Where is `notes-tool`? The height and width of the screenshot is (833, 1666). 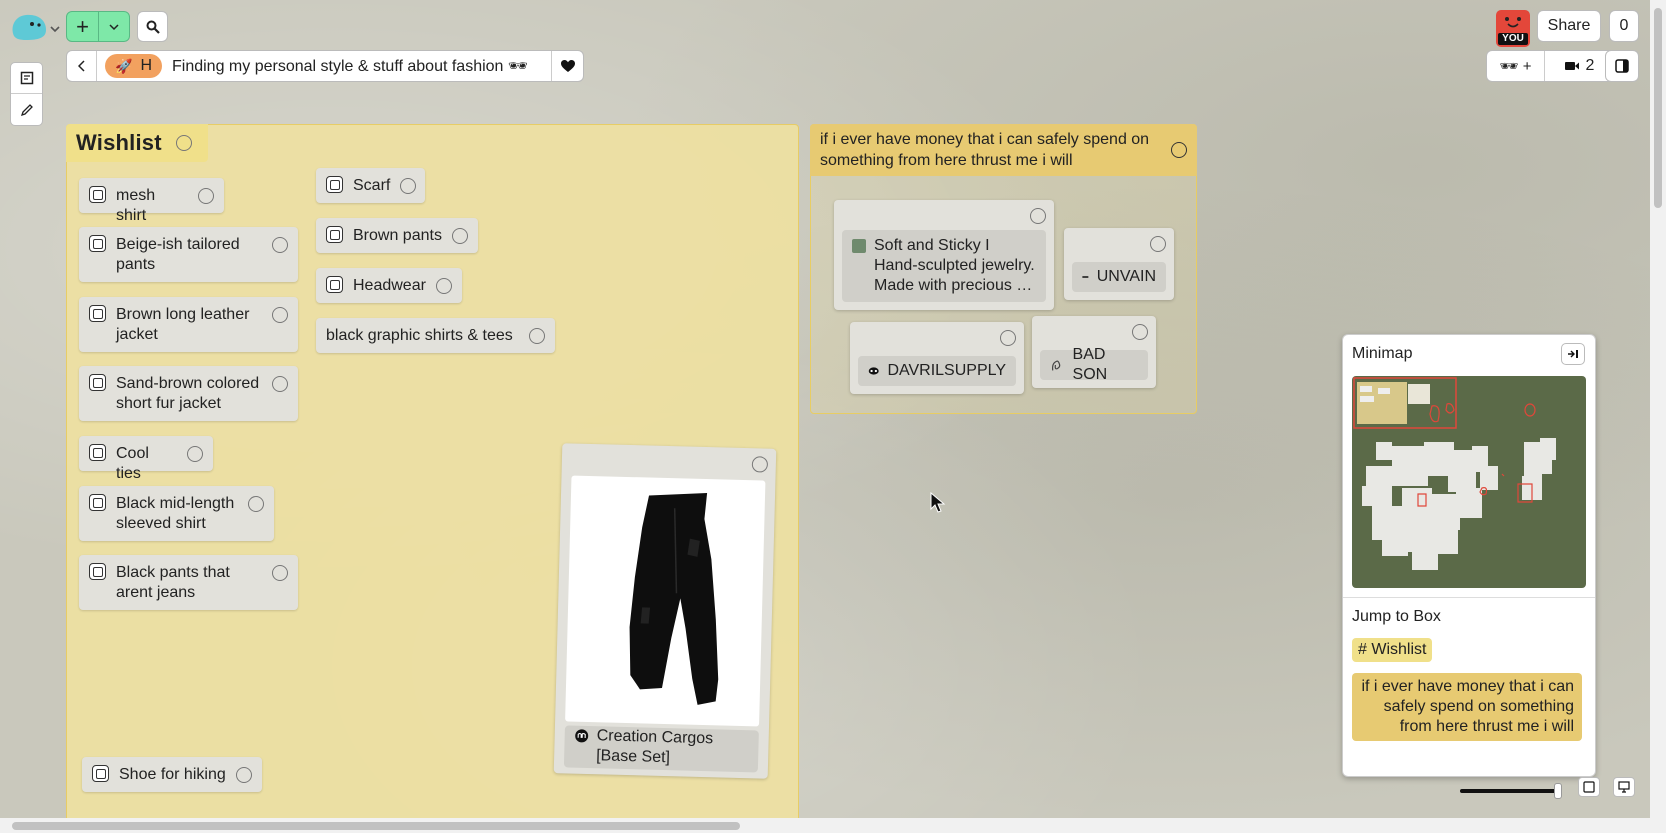
notes-tool is located at coordinates (26, 78).